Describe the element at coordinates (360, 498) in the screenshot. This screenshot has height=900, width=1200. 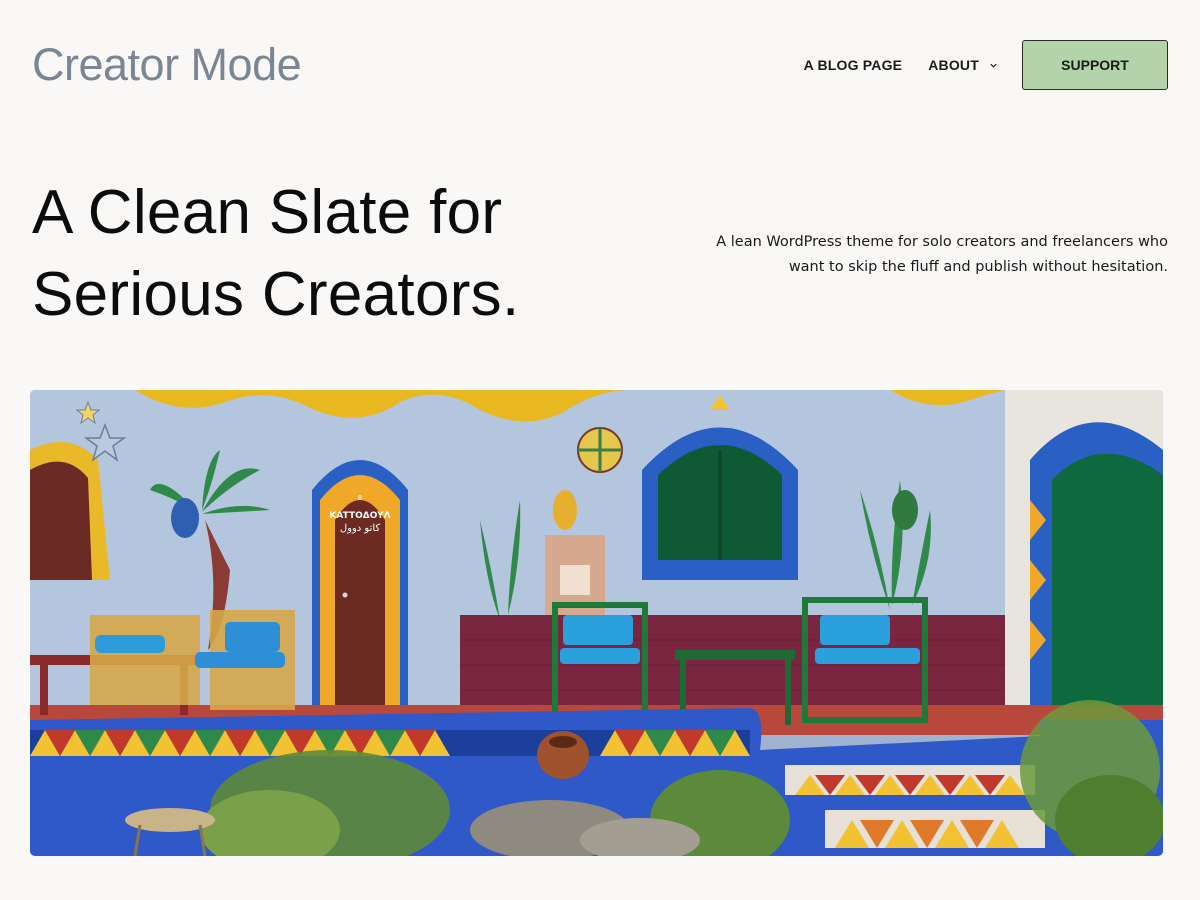
I see `door-number: 8` at that location.